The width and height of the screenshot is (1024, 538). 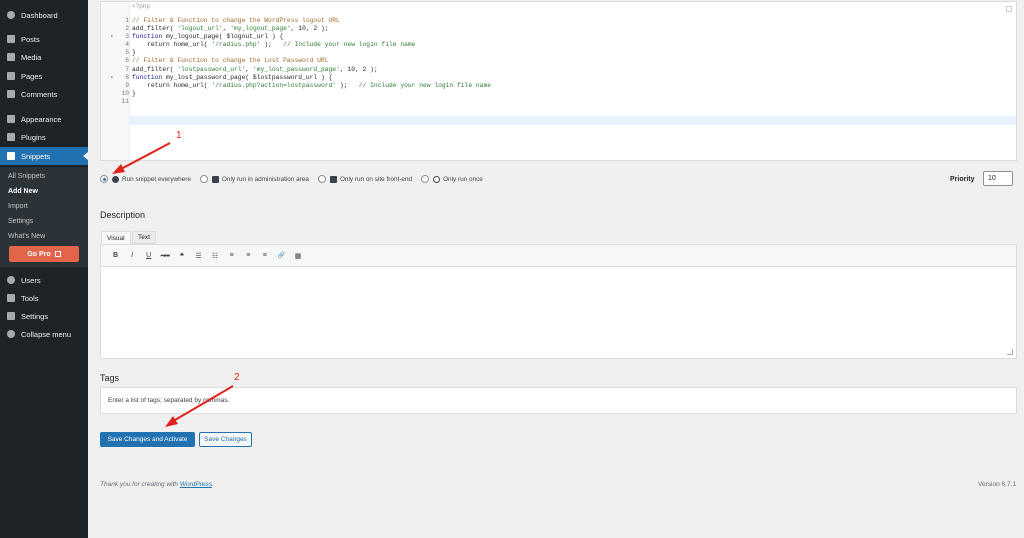 What do you see at coordinates (127, 61) in the screenshot?
I see `line-number: 6` at bounding box center [127, 61].